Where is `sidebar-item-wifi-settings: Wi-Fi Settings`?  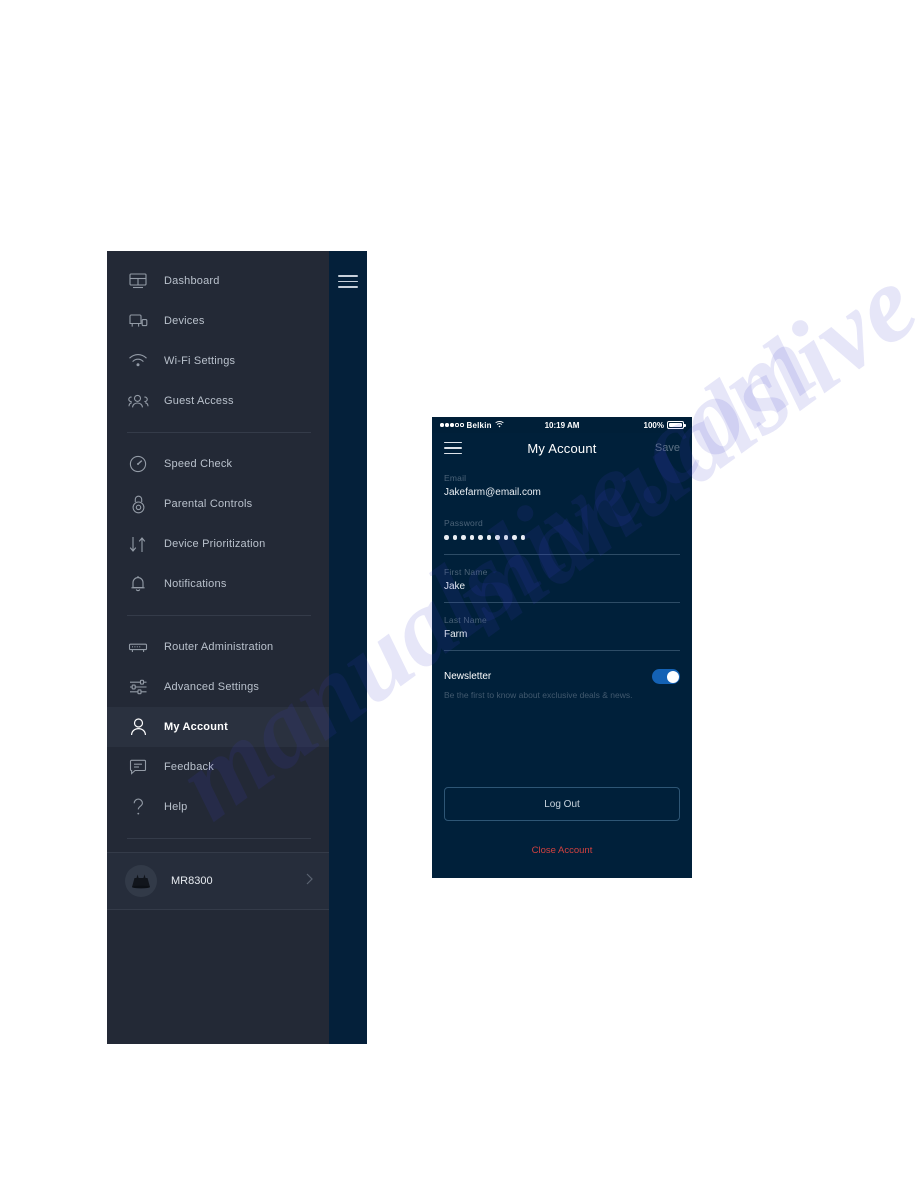
sidebar-item-wifi-settings: Wi-Fi Settings is located at coordinates (218, 361).